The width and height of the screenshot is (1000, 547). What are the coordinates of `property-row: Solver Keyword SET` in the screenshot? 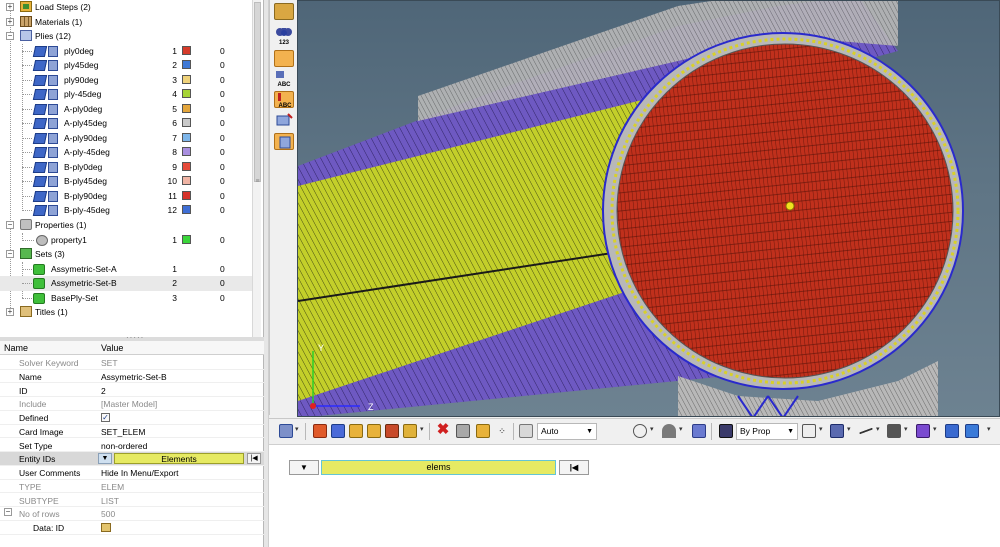 It's located at (132, 363).